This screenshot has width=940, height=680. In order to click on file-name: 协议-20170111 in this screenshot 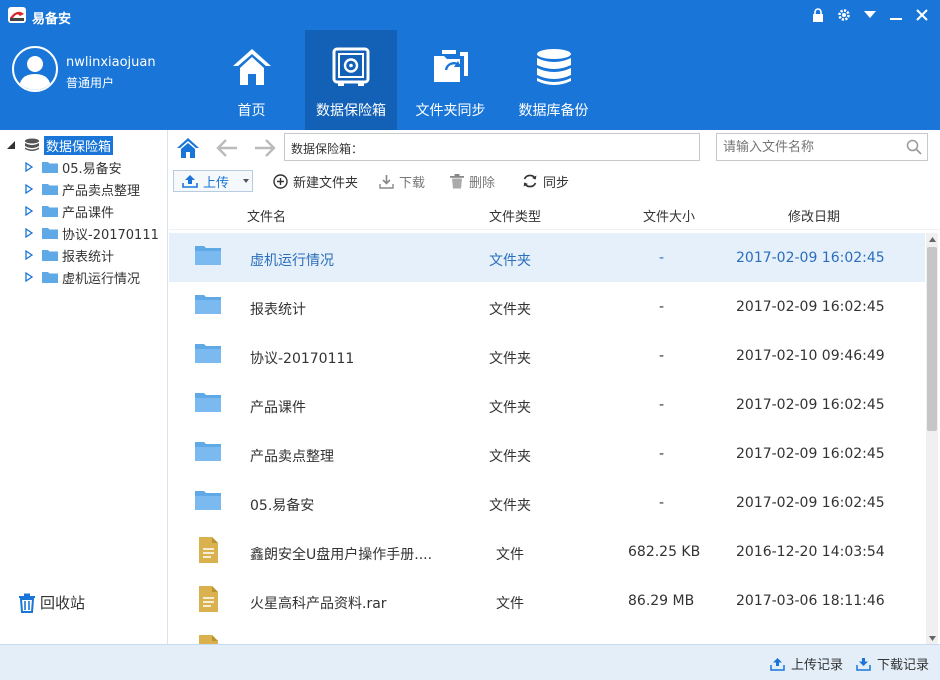, I will do `click(302, 359)`.